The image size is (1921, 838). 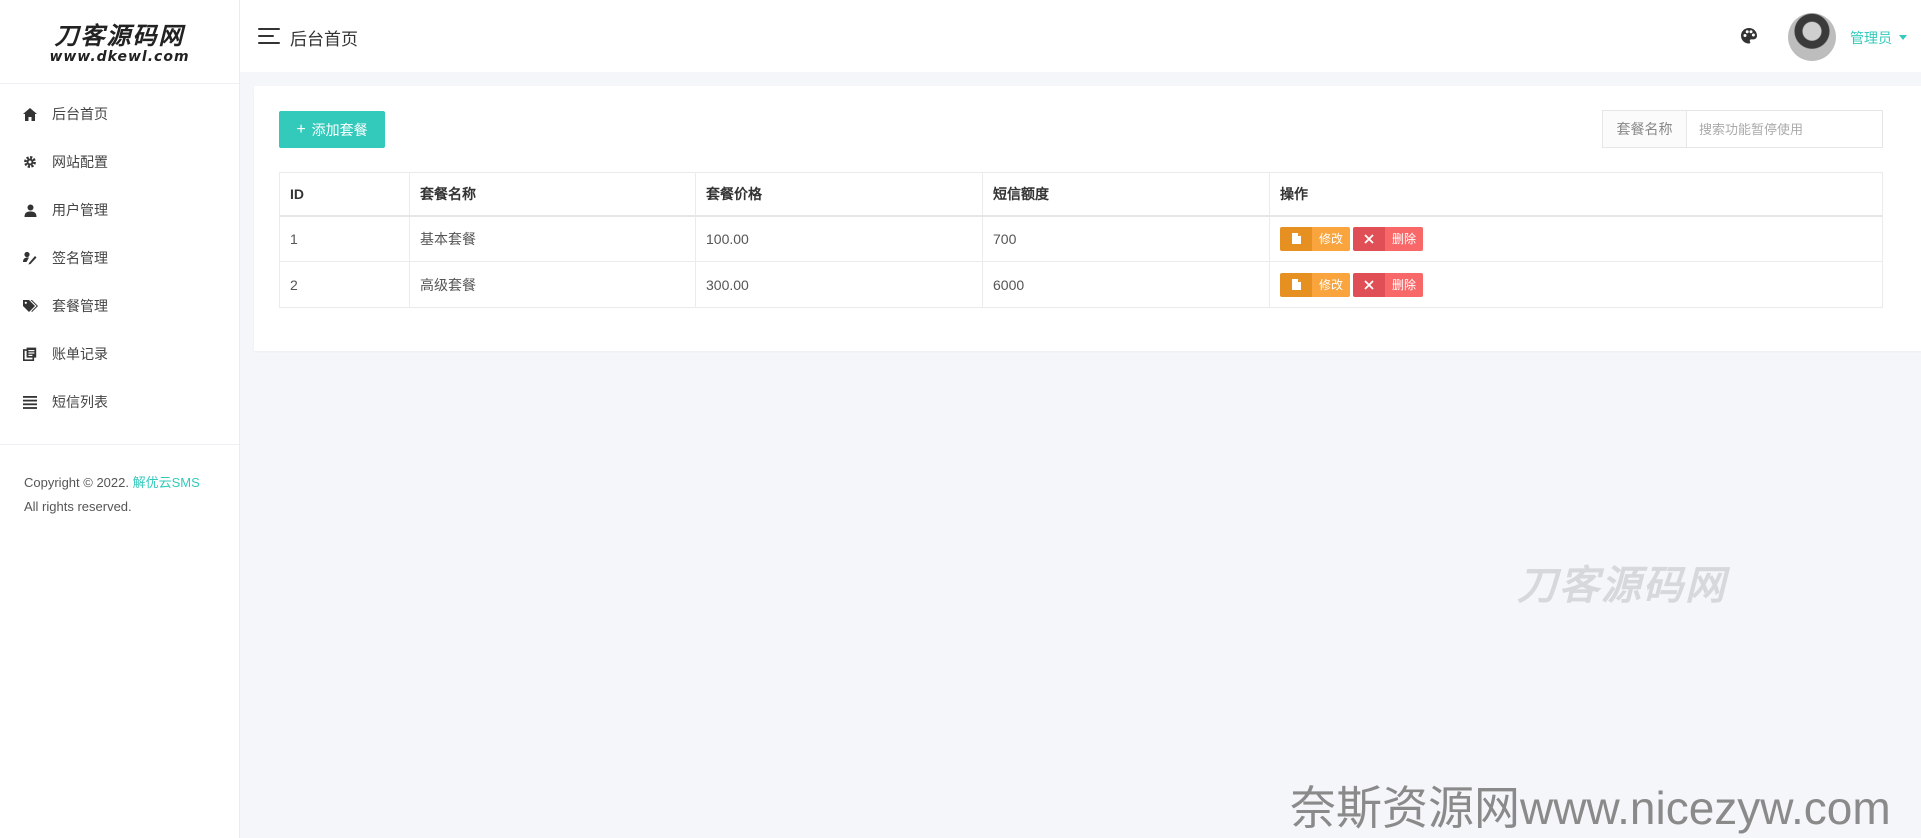 I want to click on sidebar-item-signatures: 签名管理, so click(x=119, y=258).